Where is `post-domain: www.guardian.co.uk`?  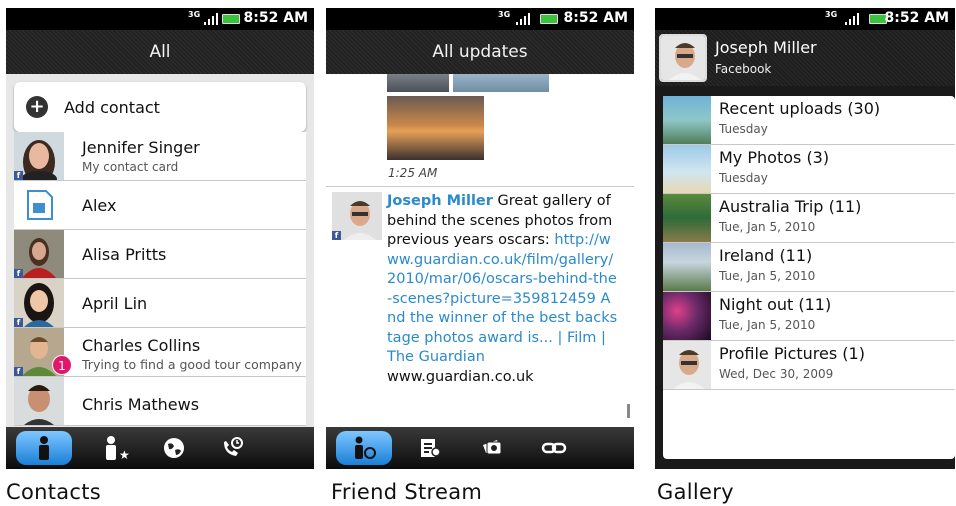
post-domain: www.guardian.co.uk is located at coordinates (460, 376).